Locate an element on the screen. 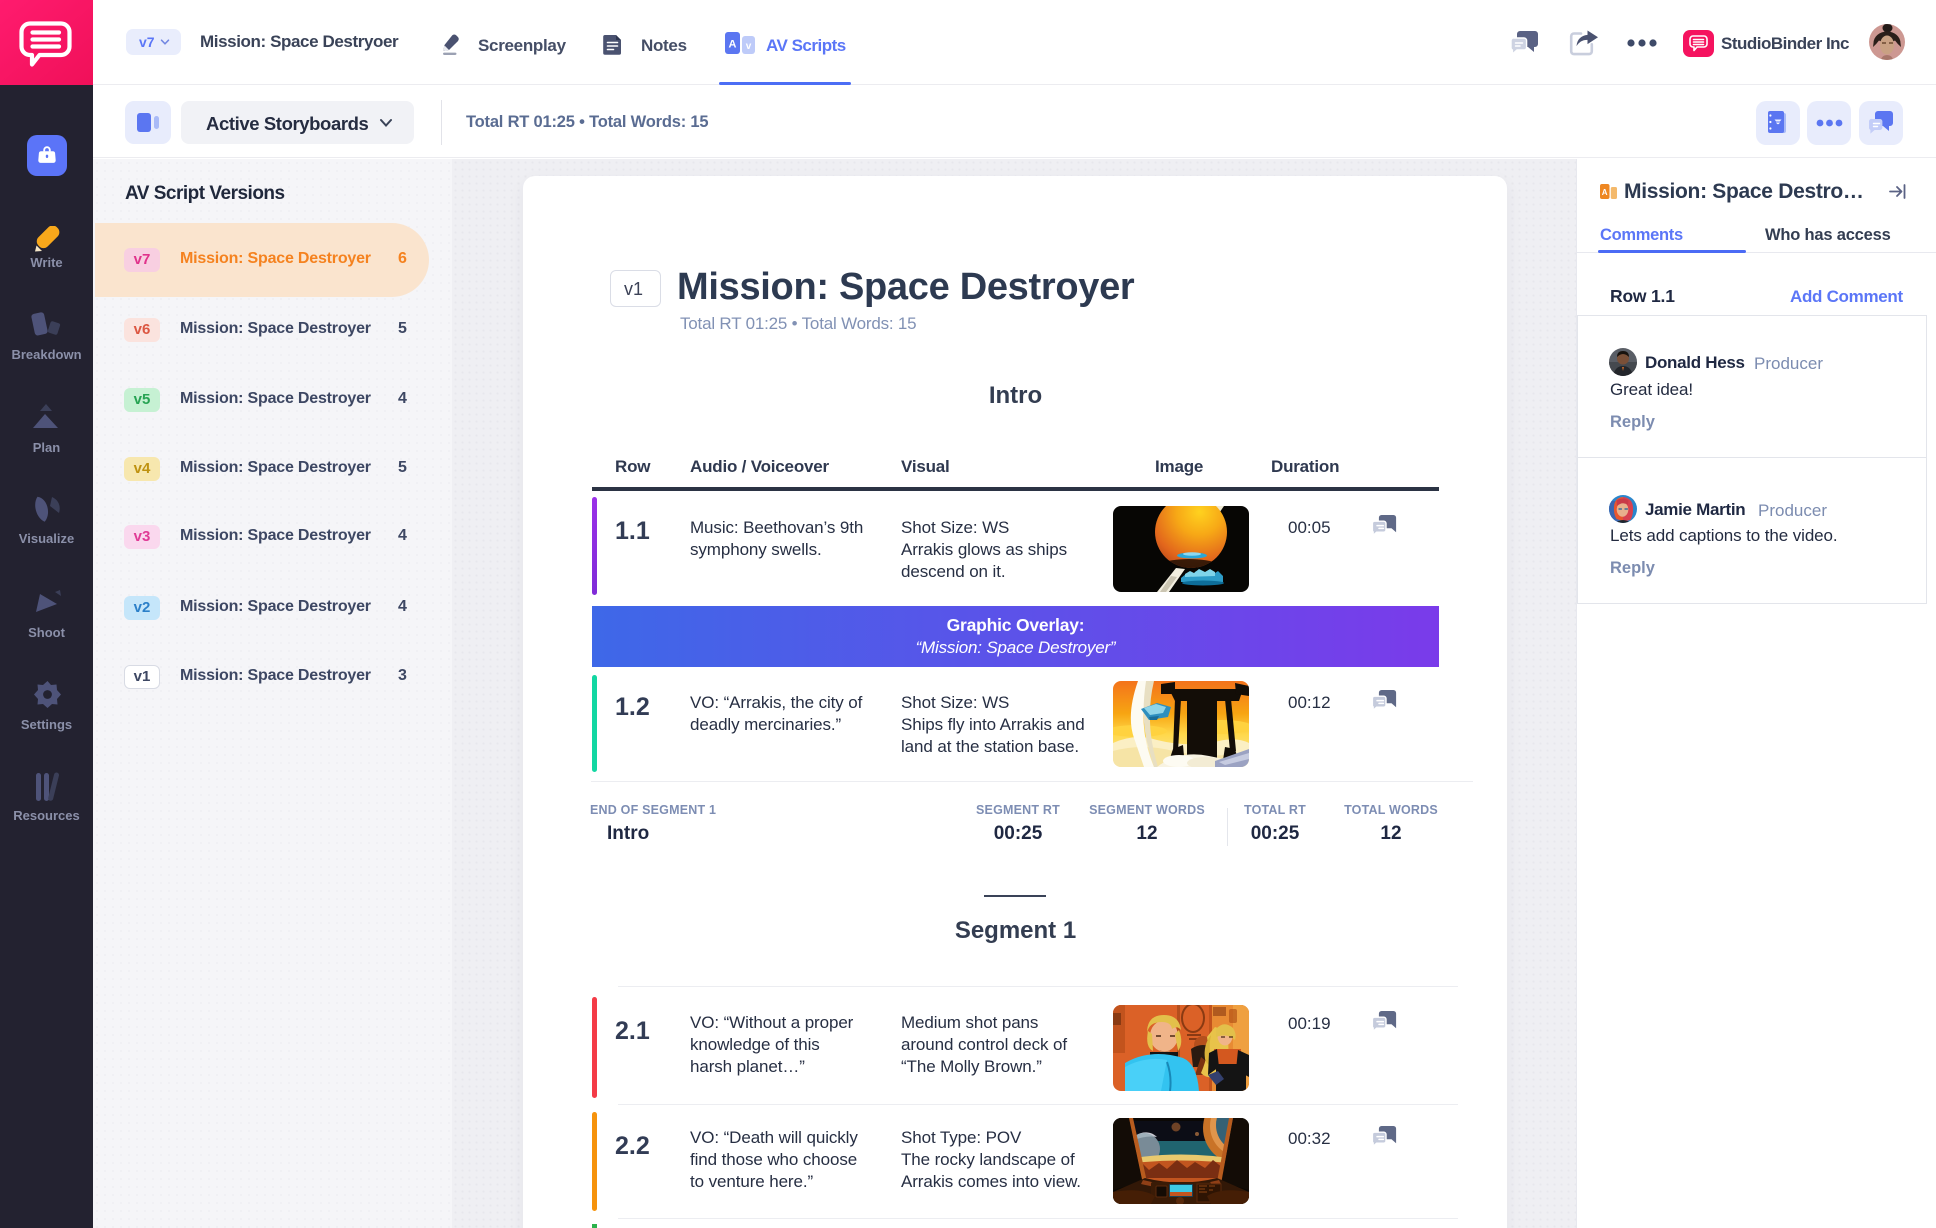  svg-text: v is located at coordinates (749, 46).